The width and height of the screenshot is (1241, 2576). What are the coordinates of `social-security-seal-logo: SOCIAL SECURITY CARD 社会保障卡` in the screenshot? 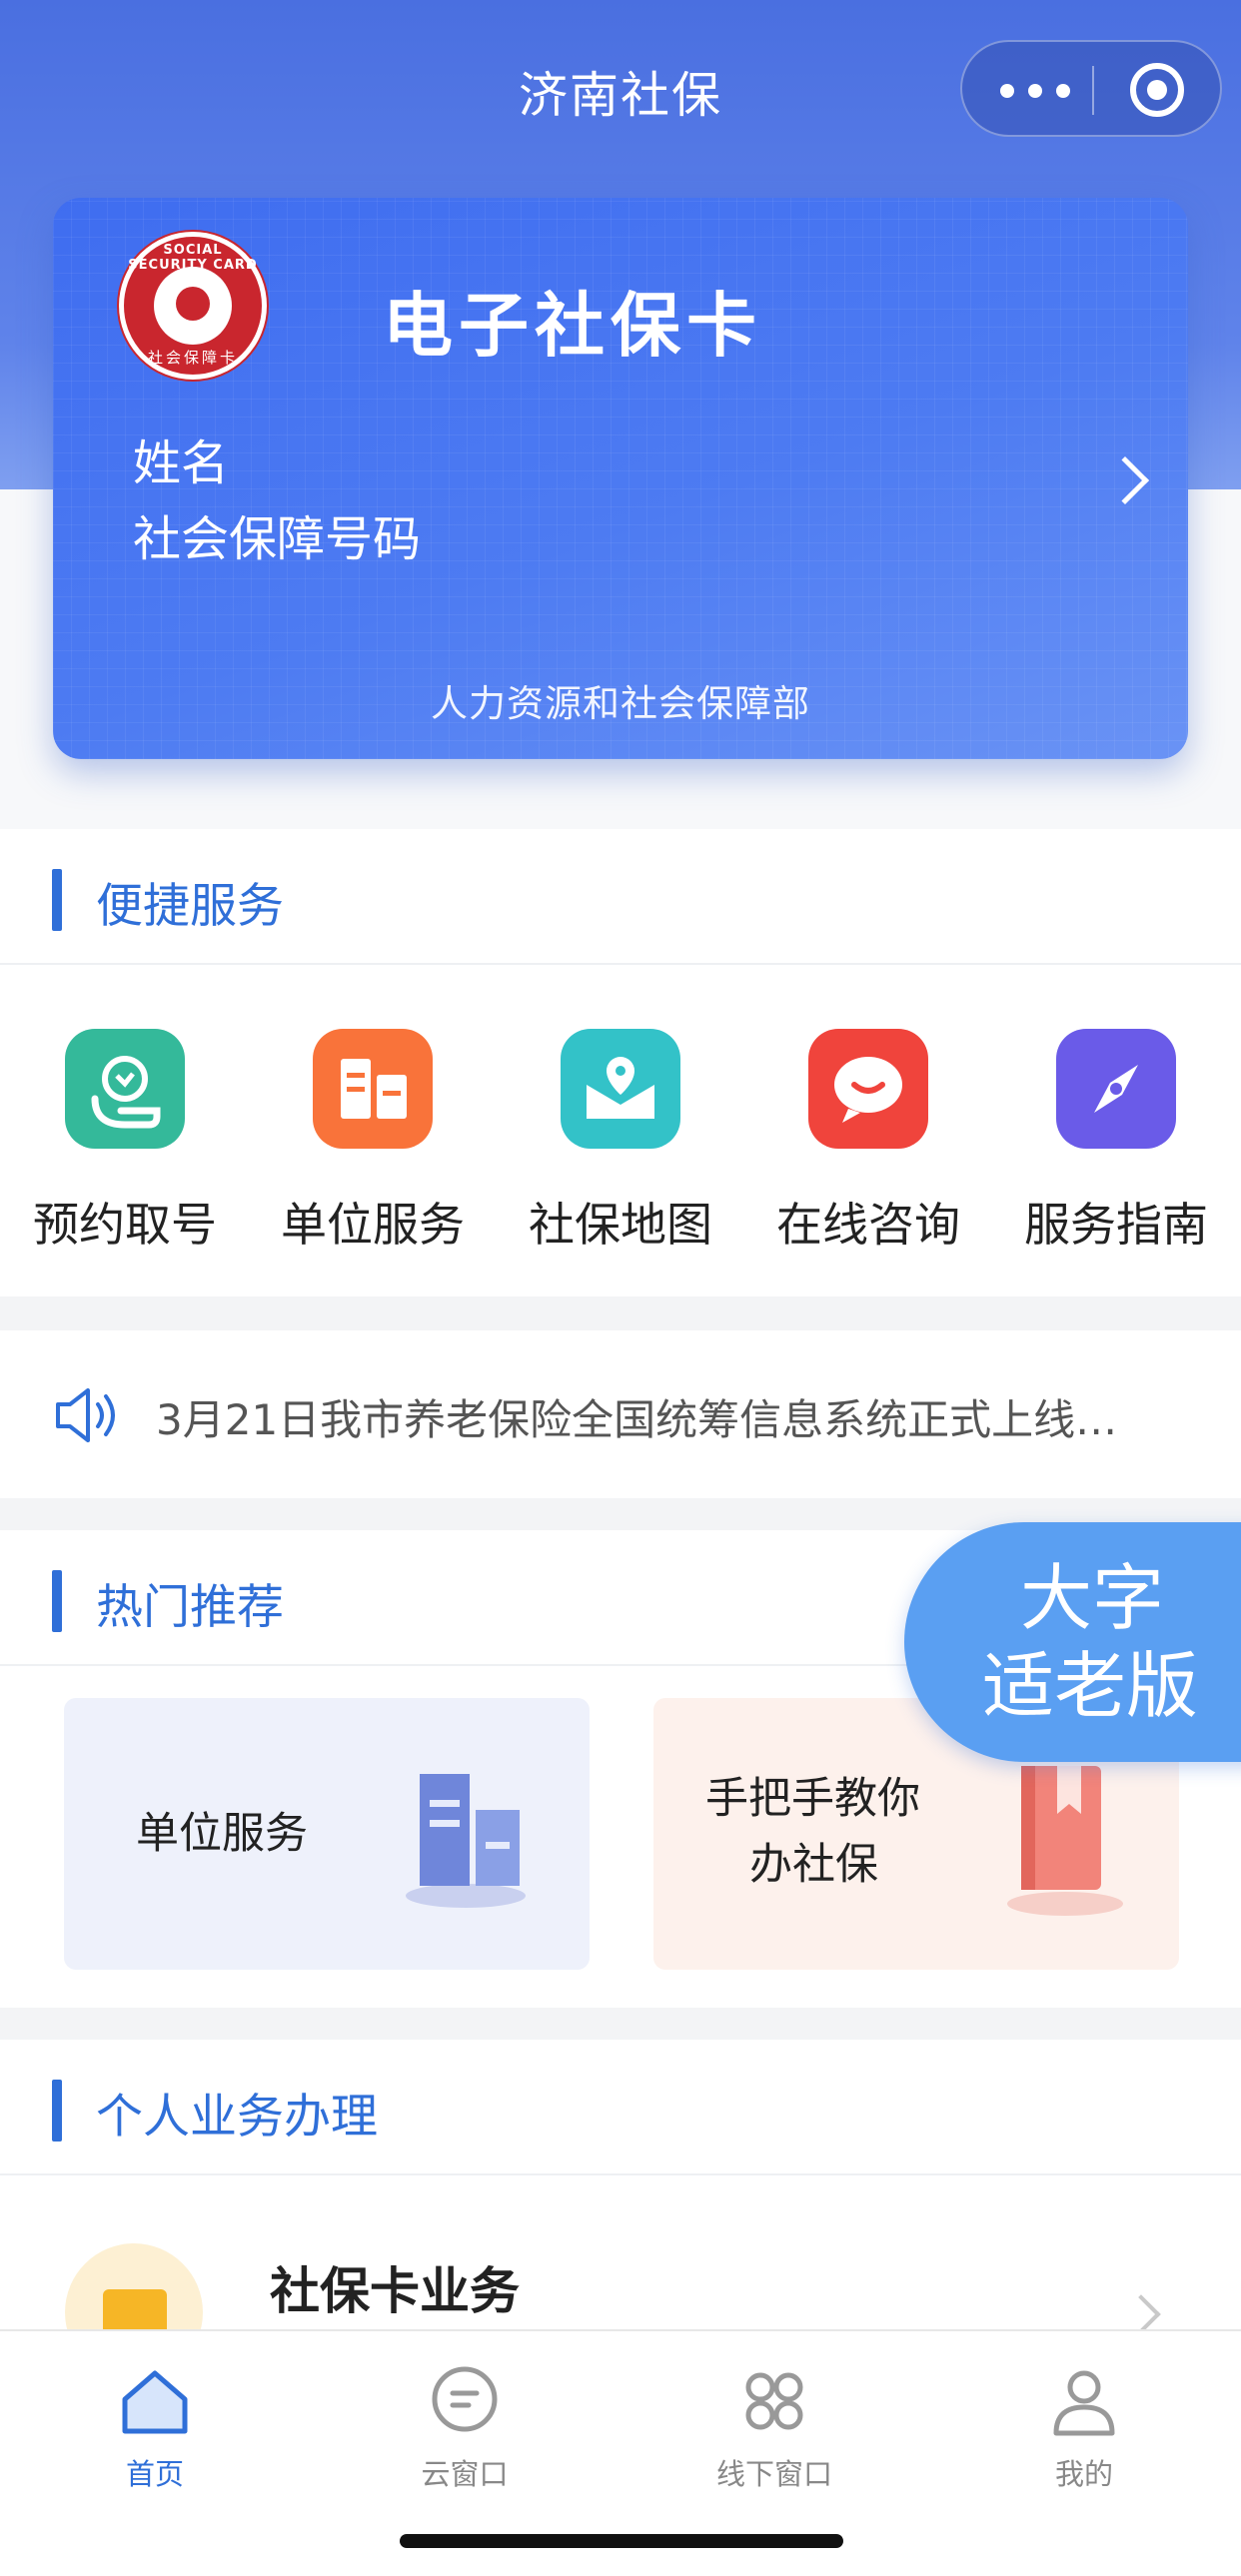 It's located at (193, 306).